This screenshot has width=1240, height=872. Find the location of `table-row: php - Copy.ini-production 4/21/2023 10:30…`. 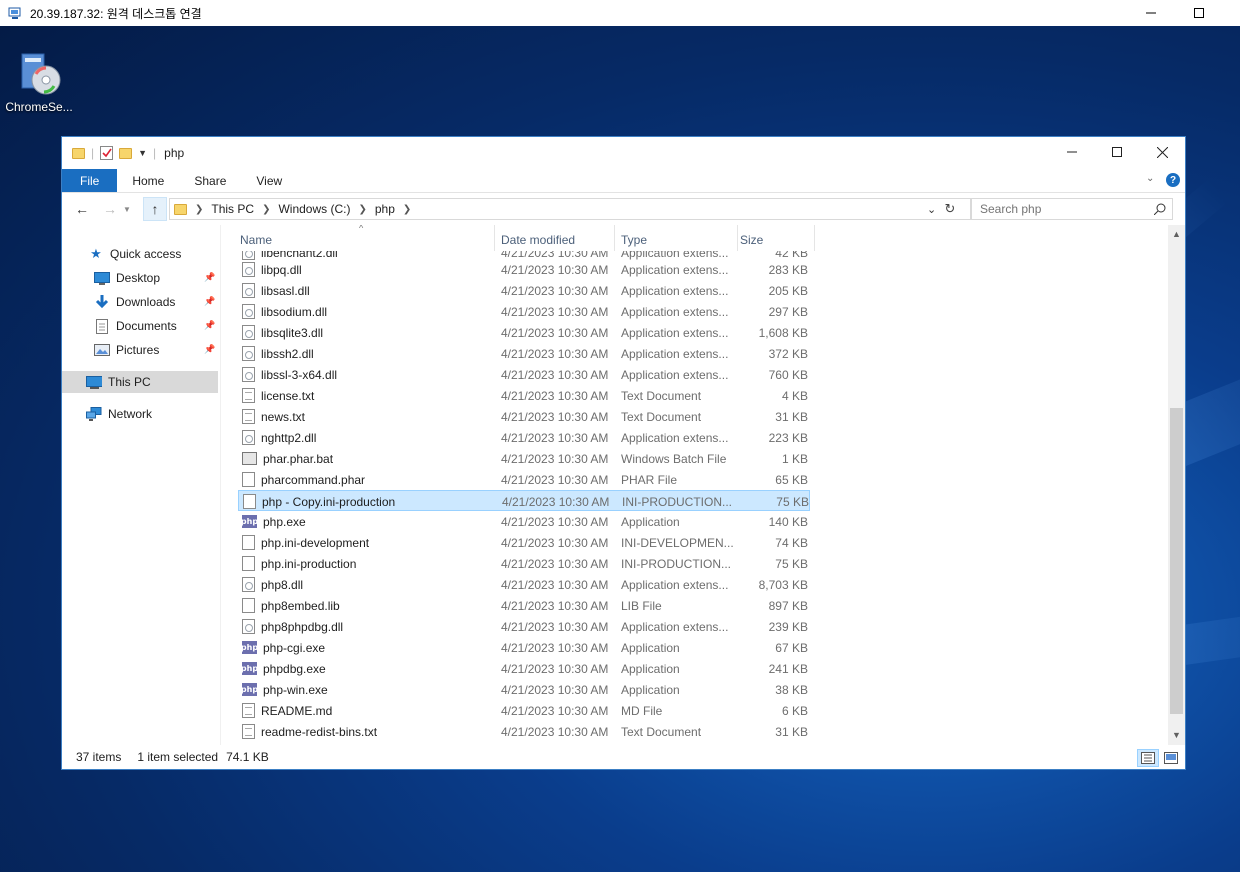

table-row: php - Copy.ini-production 4/21/2023 10:30… is located at coordinates (524, 500).